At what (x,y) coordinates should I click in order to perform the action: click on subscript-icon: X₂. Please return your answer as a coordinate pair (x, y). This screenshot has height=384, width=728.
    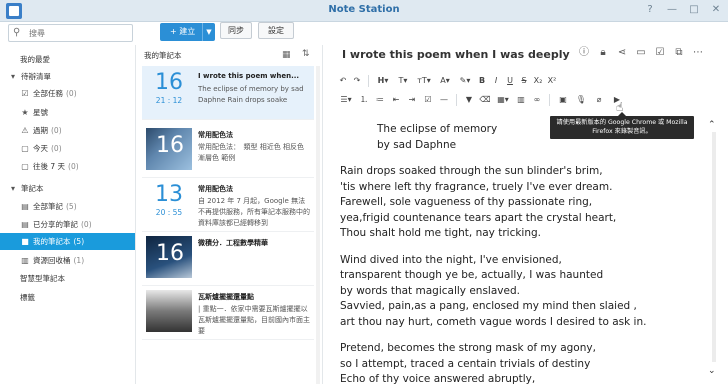
    Looking at the image, I should click on (538, 81).